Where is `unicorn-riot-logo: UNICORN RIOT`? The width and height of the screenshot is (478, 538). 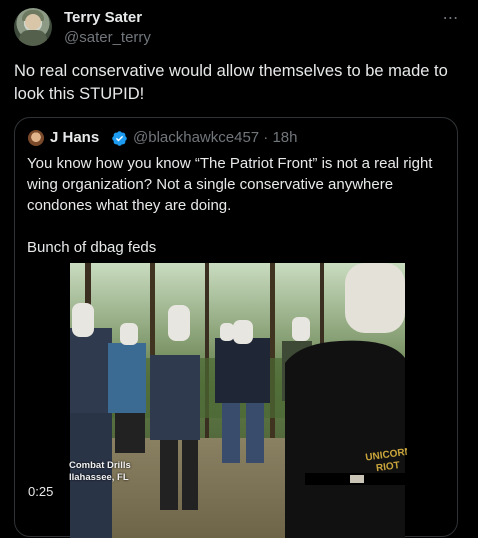 unicorn-riot-logo: UNICORN RIOT is located at coordinates (386, 460).